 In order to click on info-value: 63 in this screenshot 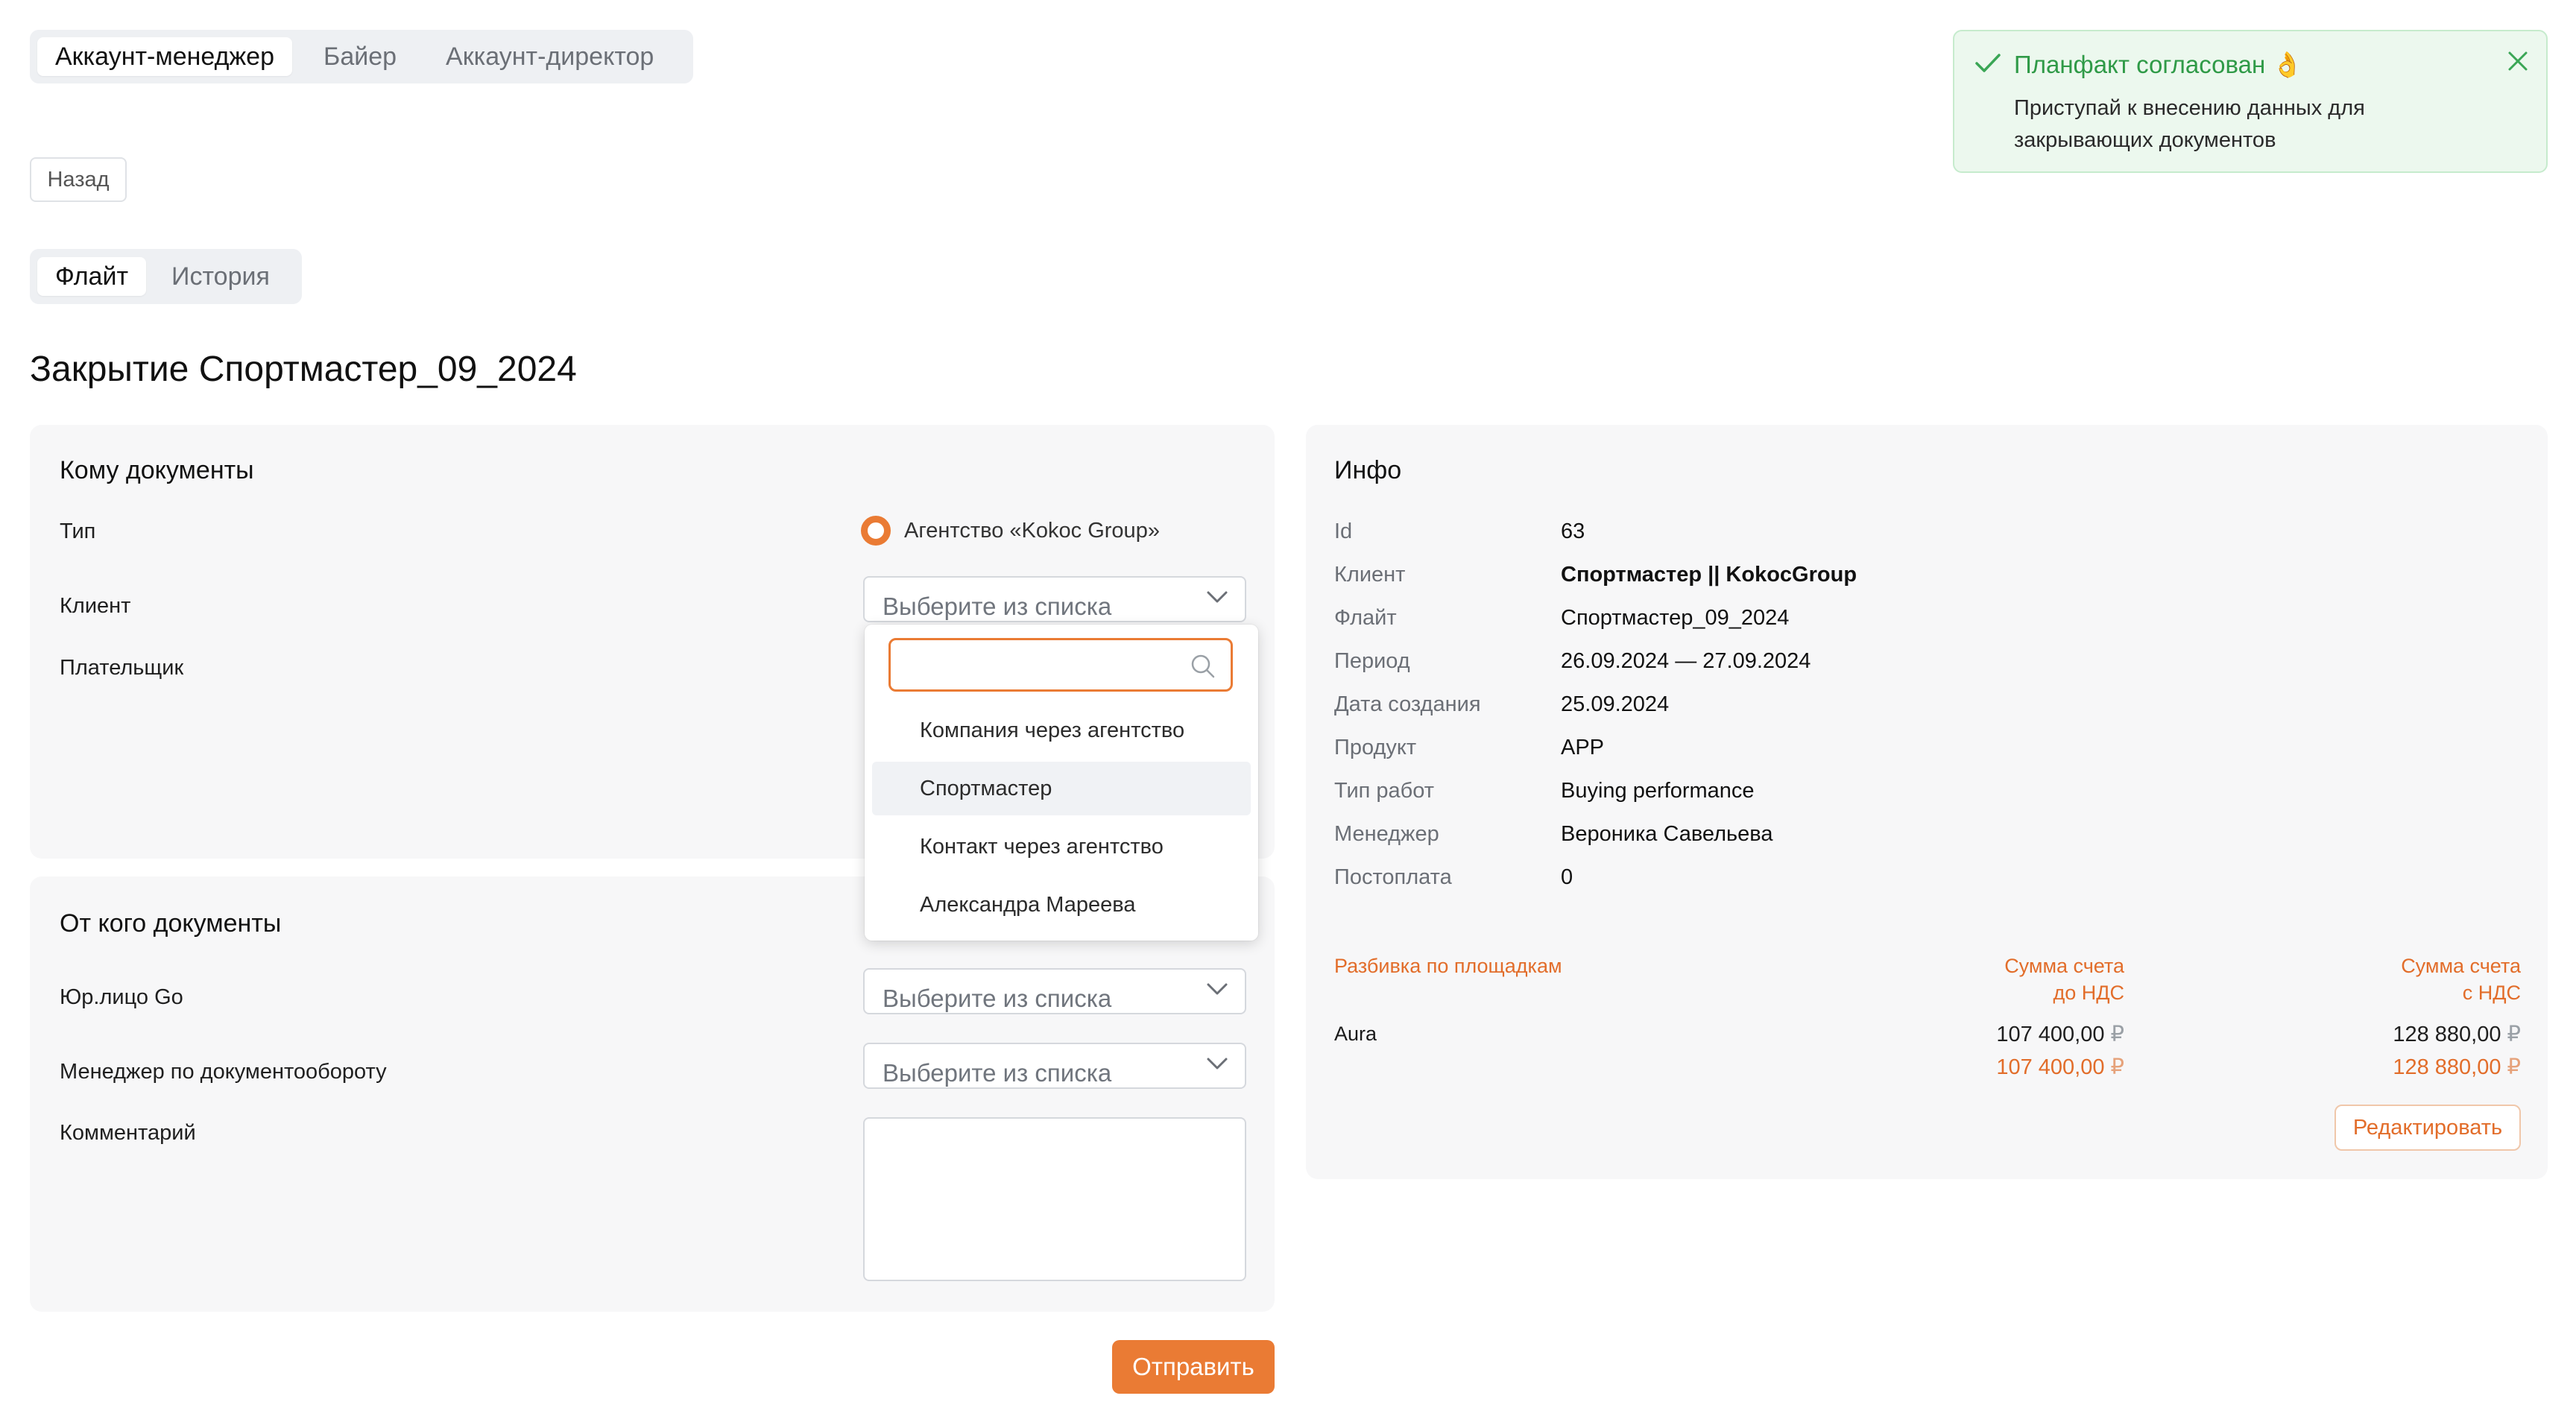, I will do `click(1573, 531)`.